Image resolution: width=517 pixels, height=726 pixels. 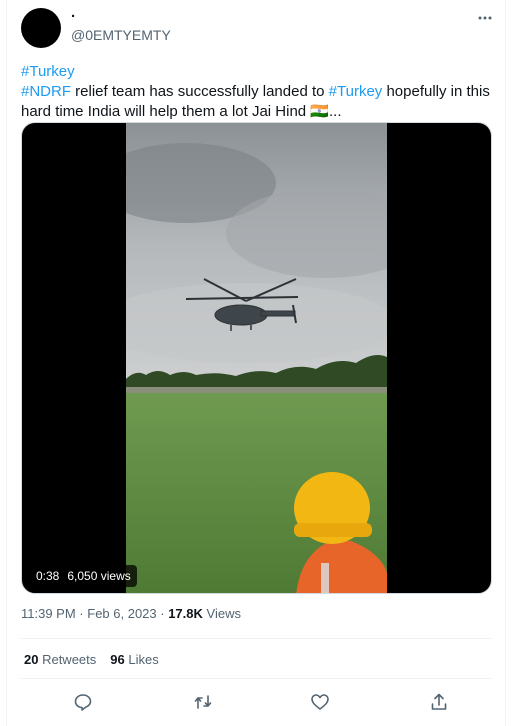 I want to click on engagement-stats: 20 Retweets 96 Likes, so click(x=91, y=659).